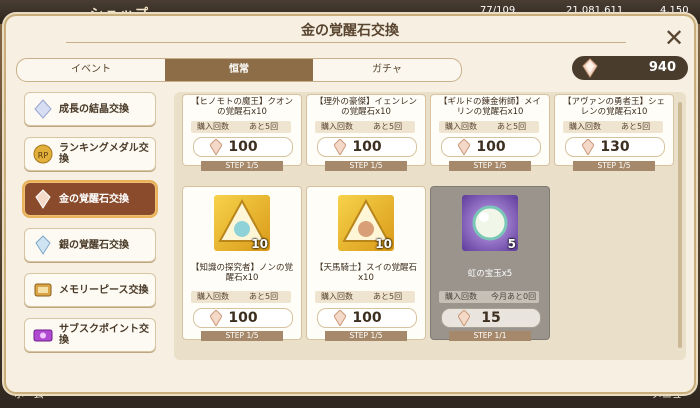  What do you see at coordinates (350, 31) in the screenshot?
I see `modal-title: 金の覚醒石交換` at bounding box center [350, 31].